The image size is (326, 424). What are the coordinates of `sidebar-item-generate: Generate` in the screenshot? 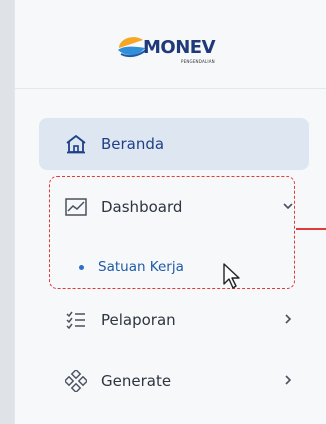 It's located at (174, 381).